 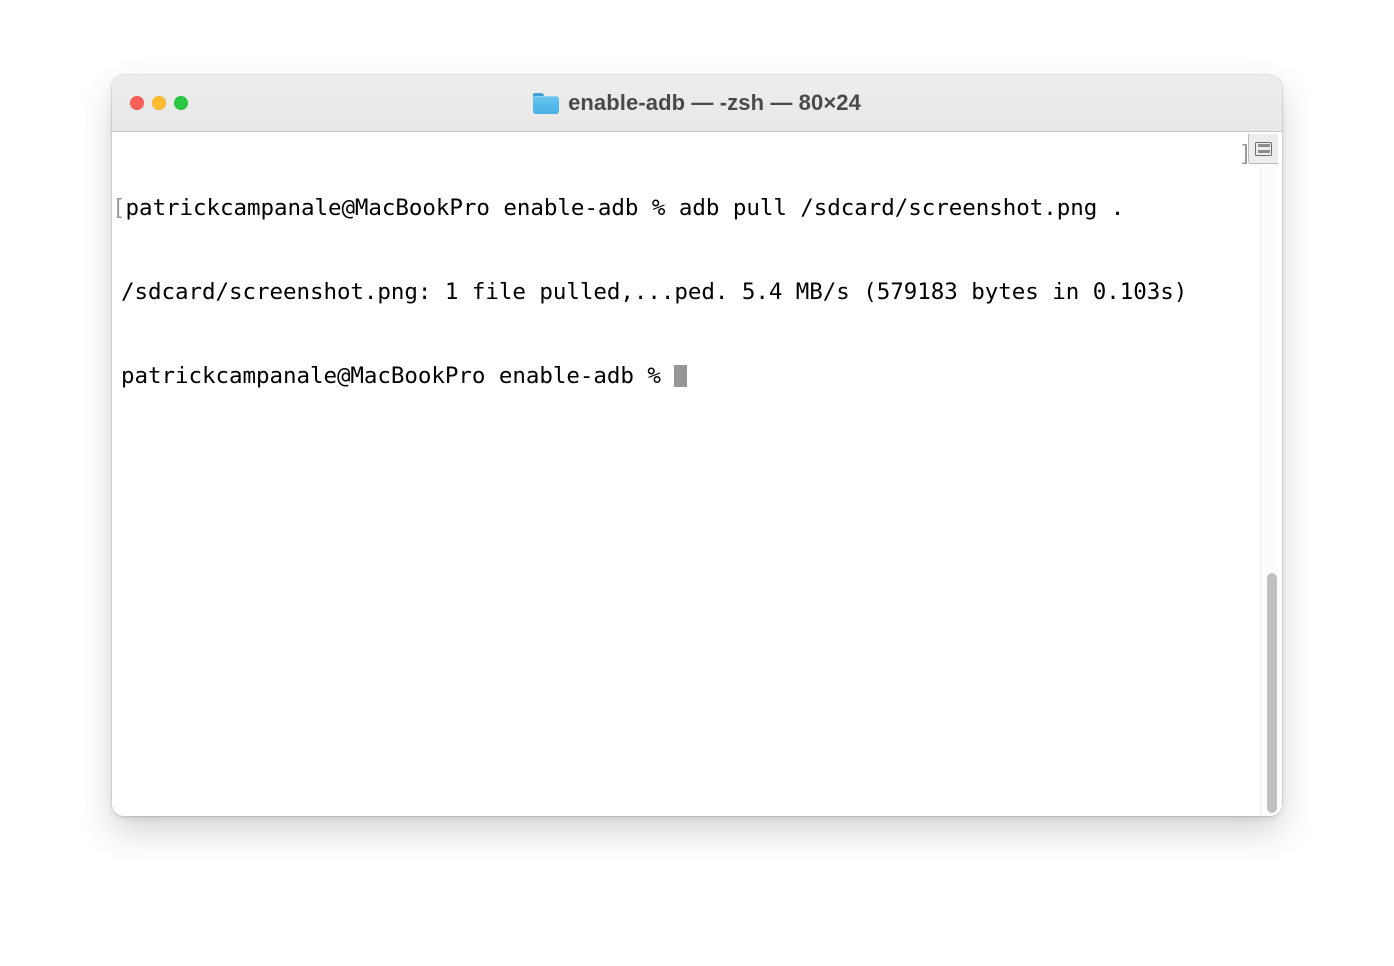 What do you see at coordinates (1271, 490) in the screenshot?
I see `vertical-scrollbar` at bounding box center [1271, 490].